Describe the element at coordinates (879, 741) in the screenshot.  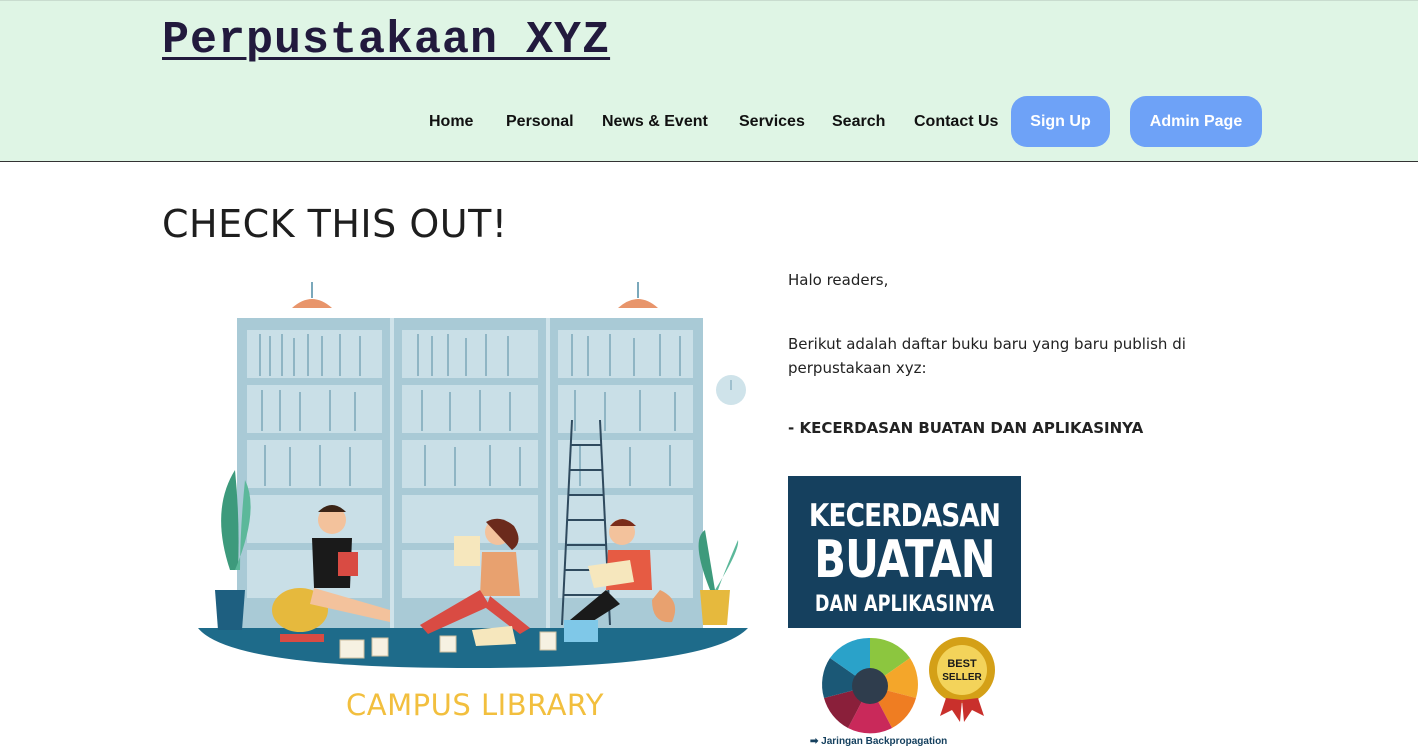
I see `cover-footer-text: ➡ Jaringan Backpropagation` at that location.